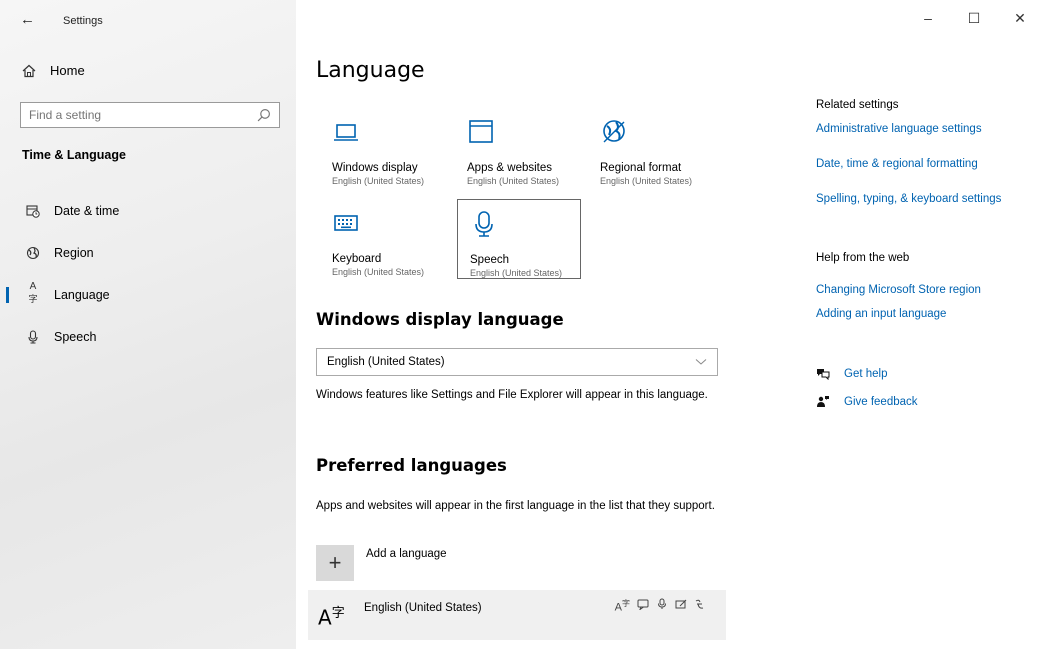 This screenshot has width=1043, height=649. I want to click on add-language-button: + Add a language, so click(381, 563).